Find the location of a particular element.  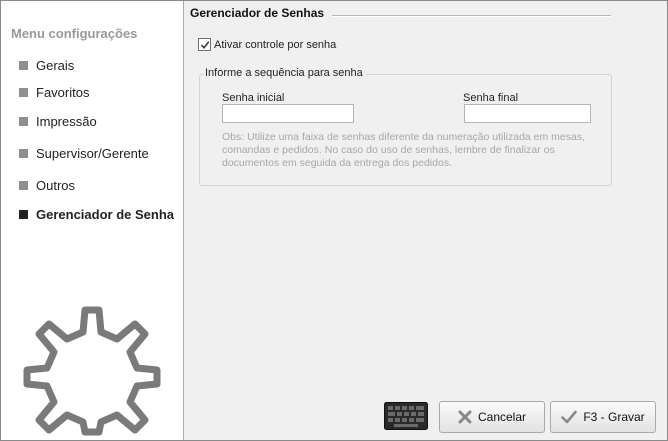

sidebar-item-label: Impressão is located at coordinates (66, 121).